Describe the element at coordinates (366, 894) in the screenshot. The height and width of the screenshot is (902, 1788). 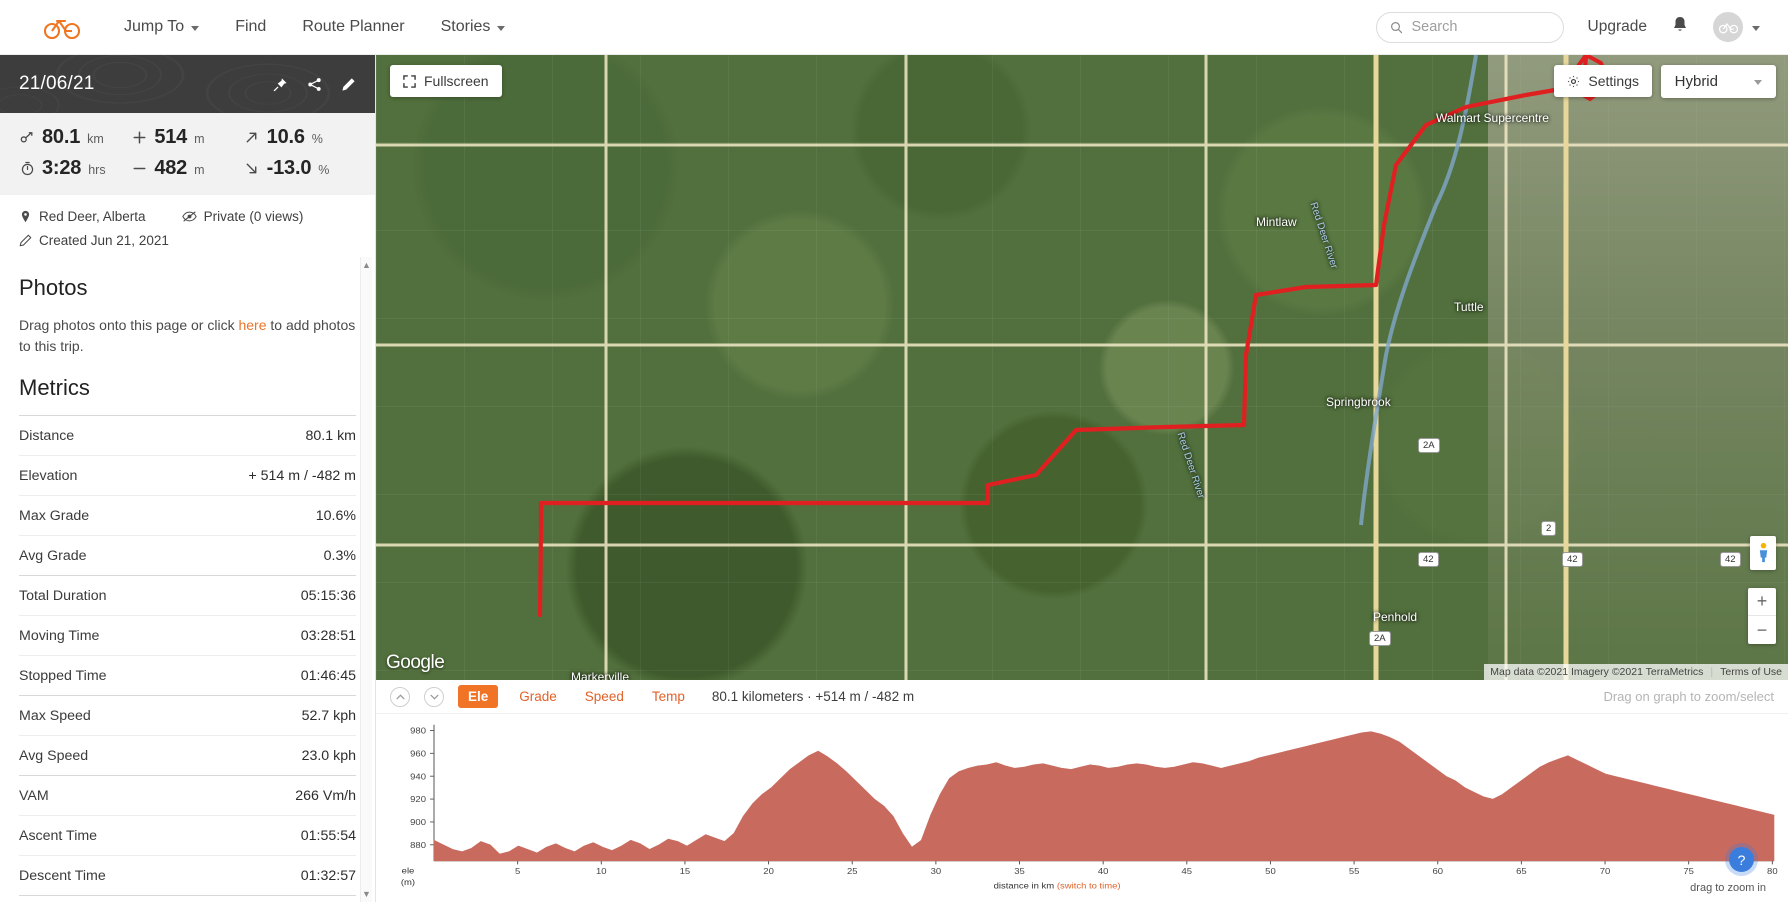
I see `scroll-down-arrow: ▼` at that location.